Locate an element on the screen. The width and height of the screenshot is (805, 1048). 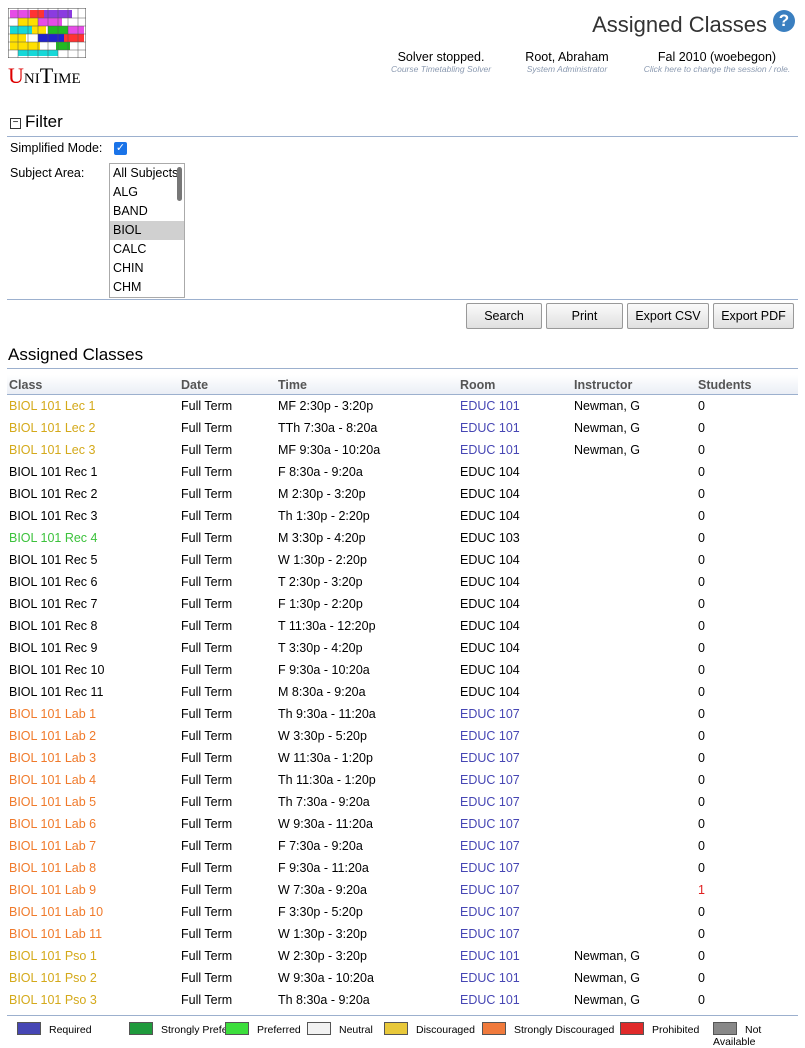
legend-label: Neutral is located at coordinates (356, 1030).